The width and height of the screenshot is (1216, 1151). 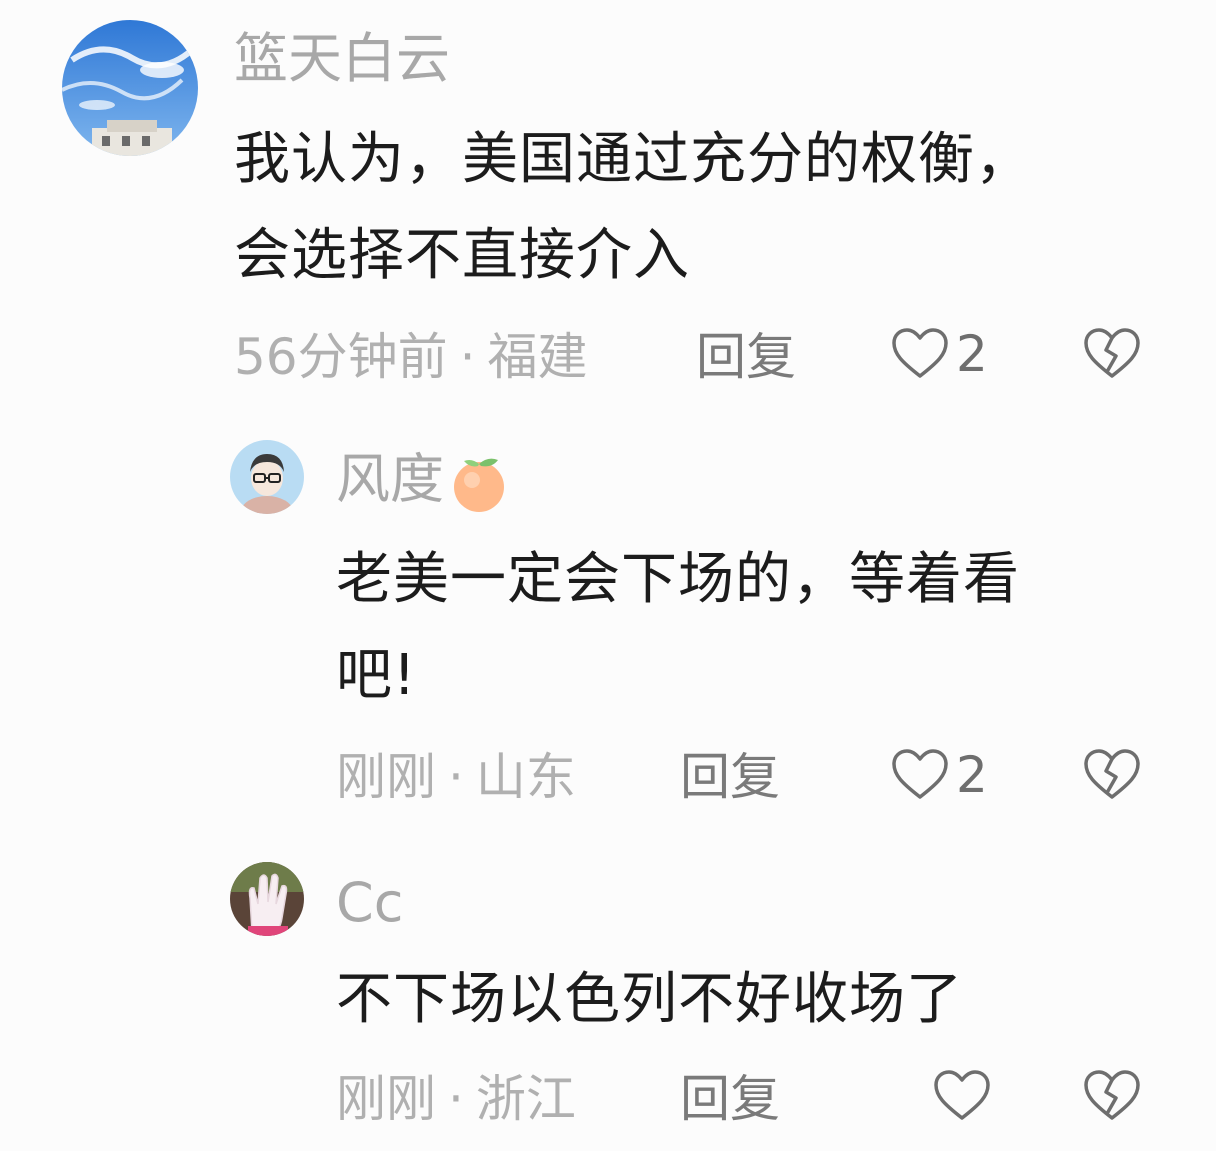 I want to click on comment-meta: 56分钟前 · 福建, so click(x=411, y=357).